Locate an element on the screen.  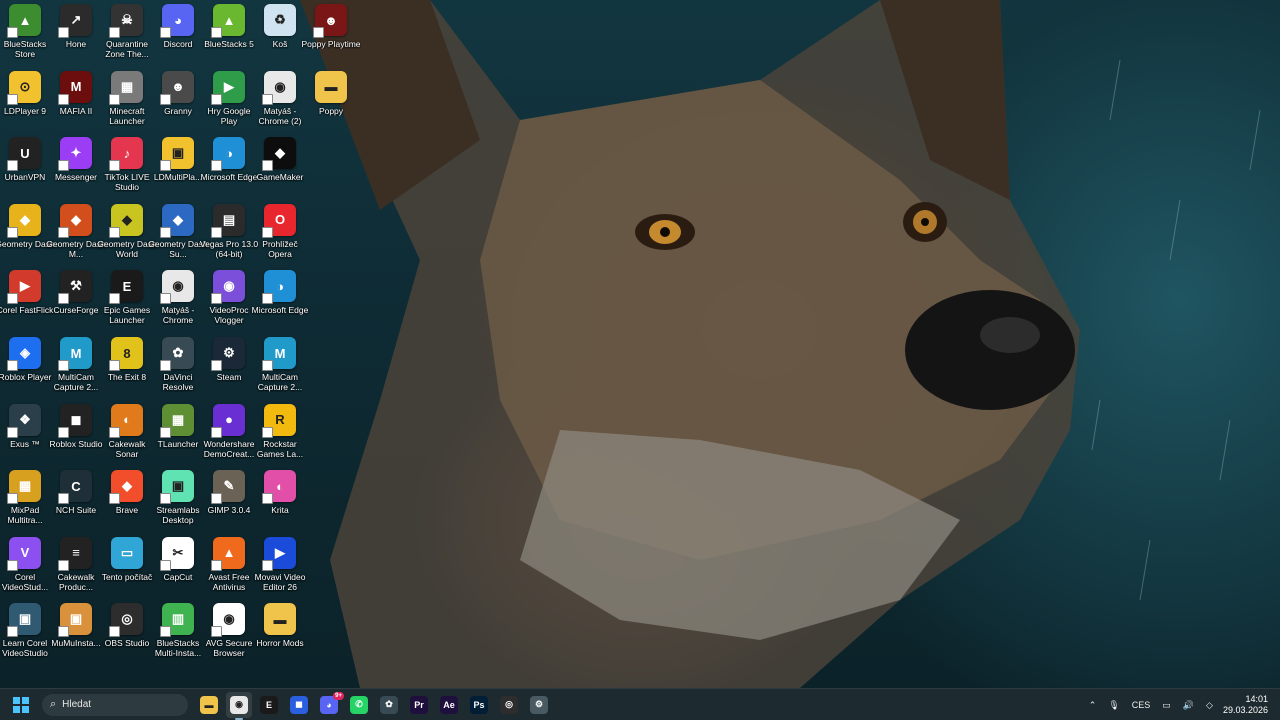
taskbar-app-photoshop: Ps is located at coordinates (479, 705).